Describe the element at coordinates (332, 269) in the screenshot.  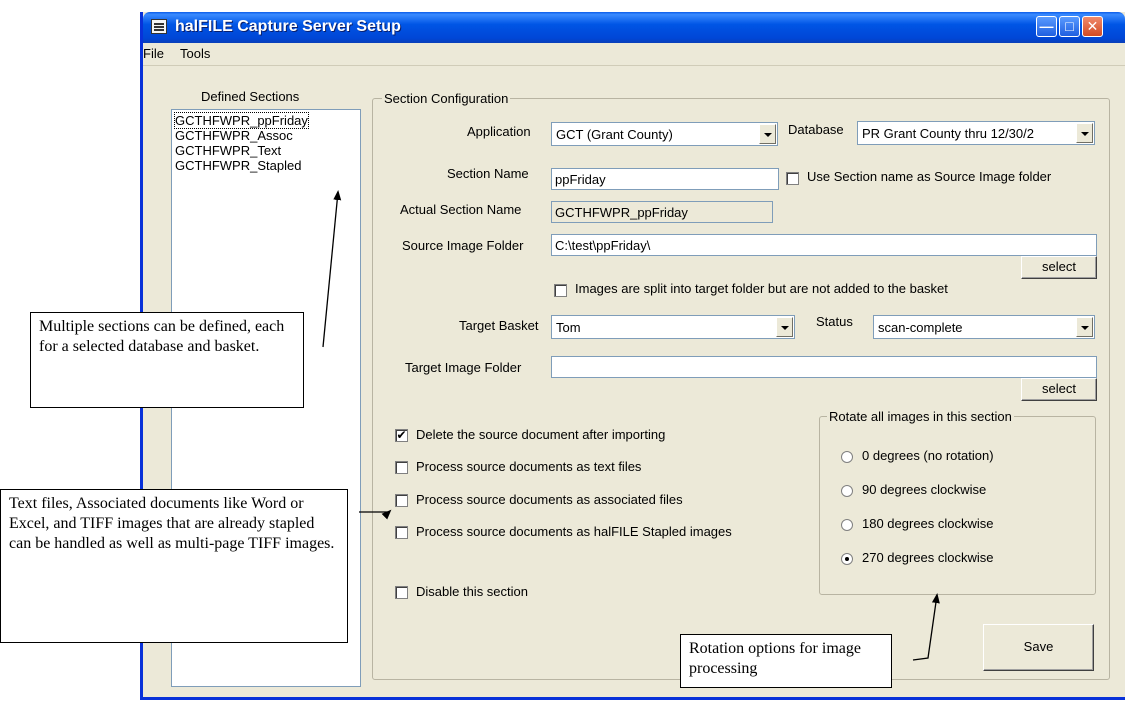
I see `arrow-to-sections` at that location.